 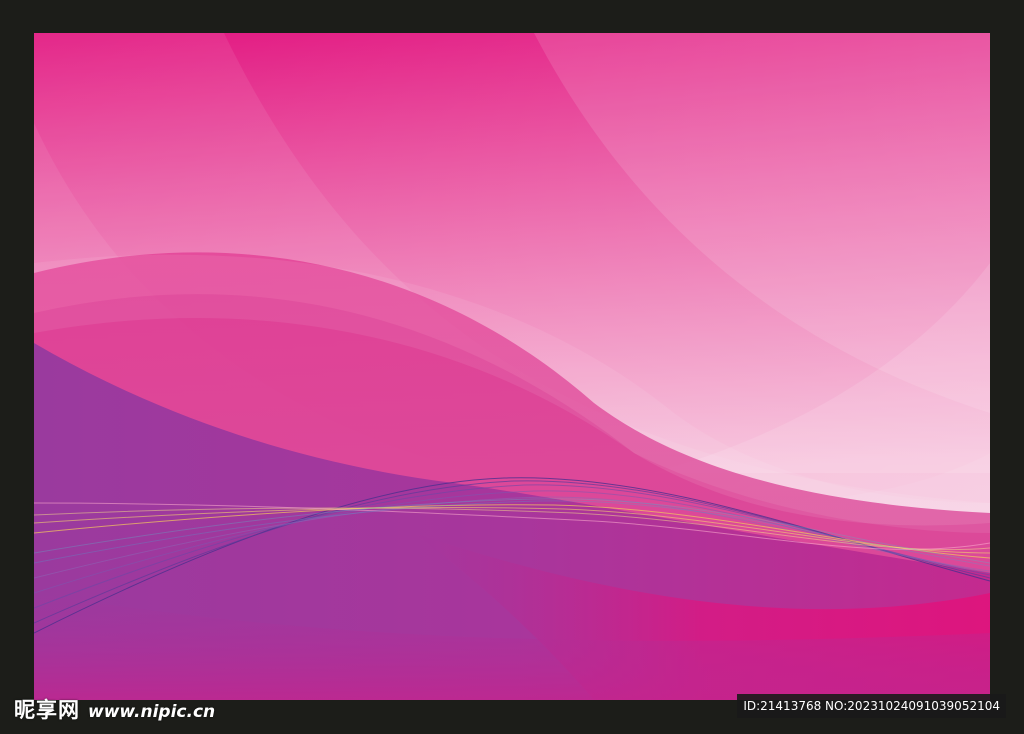 I want to click on watermark-nipic-logo: 昵享网 www.nipic.cn, so click(x=114, y=709).